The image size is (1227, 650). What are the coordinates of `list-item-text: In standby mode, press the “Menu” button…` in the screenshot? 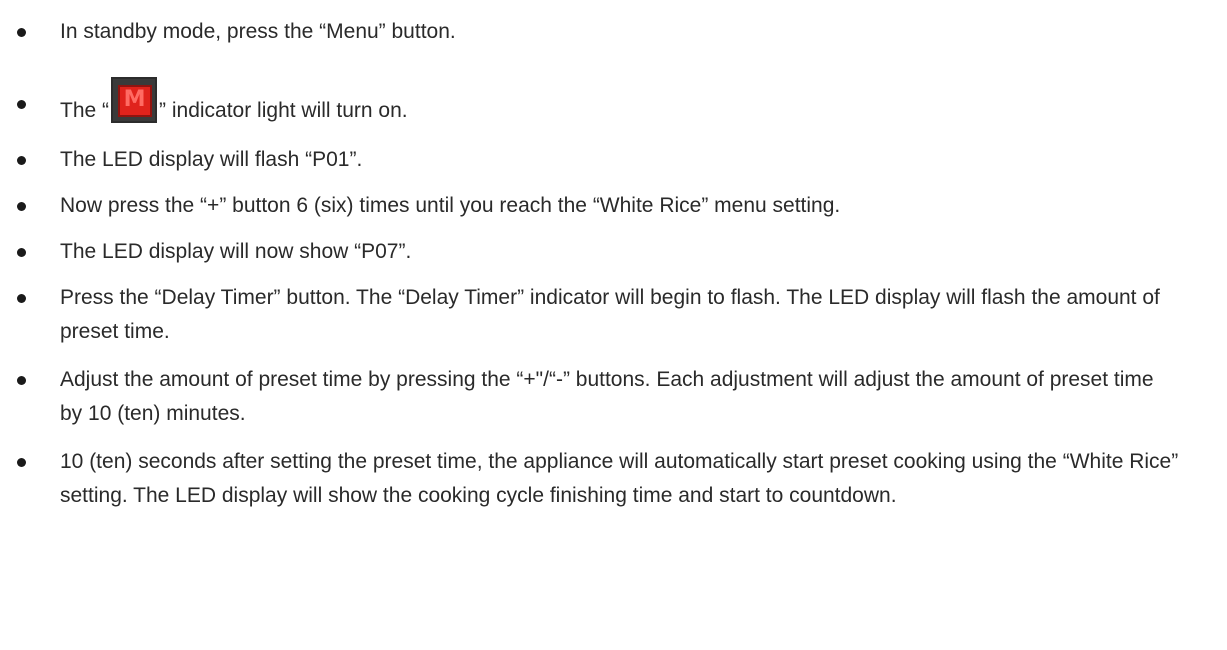 It's located at (258, 31).